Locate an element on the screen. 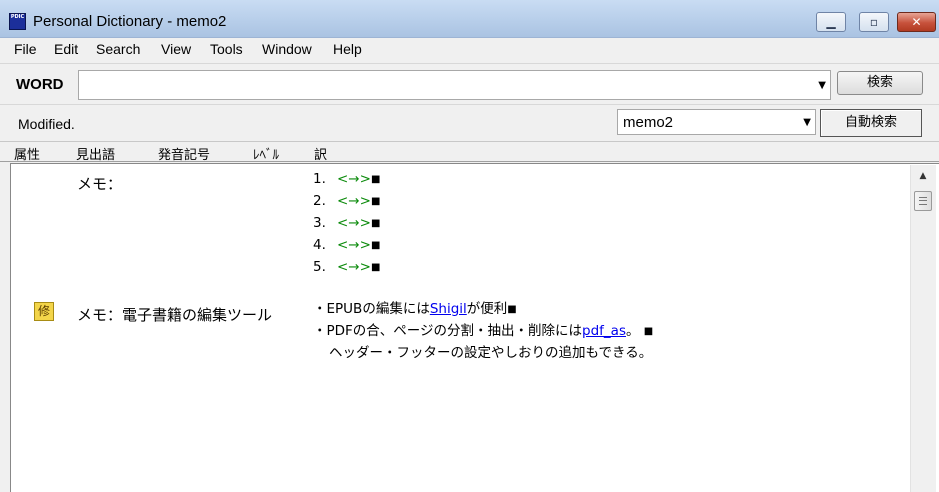 This screenshot has width=939, height=492. modified-badge: 修 is located at coordinates (44, 311).